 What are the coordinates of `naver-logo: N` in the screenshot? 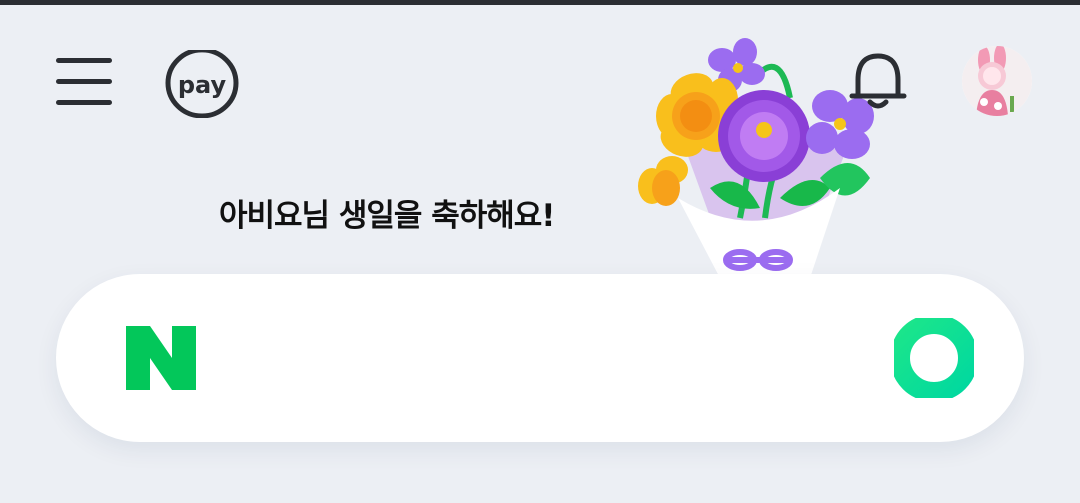 It's located at (161, 358).